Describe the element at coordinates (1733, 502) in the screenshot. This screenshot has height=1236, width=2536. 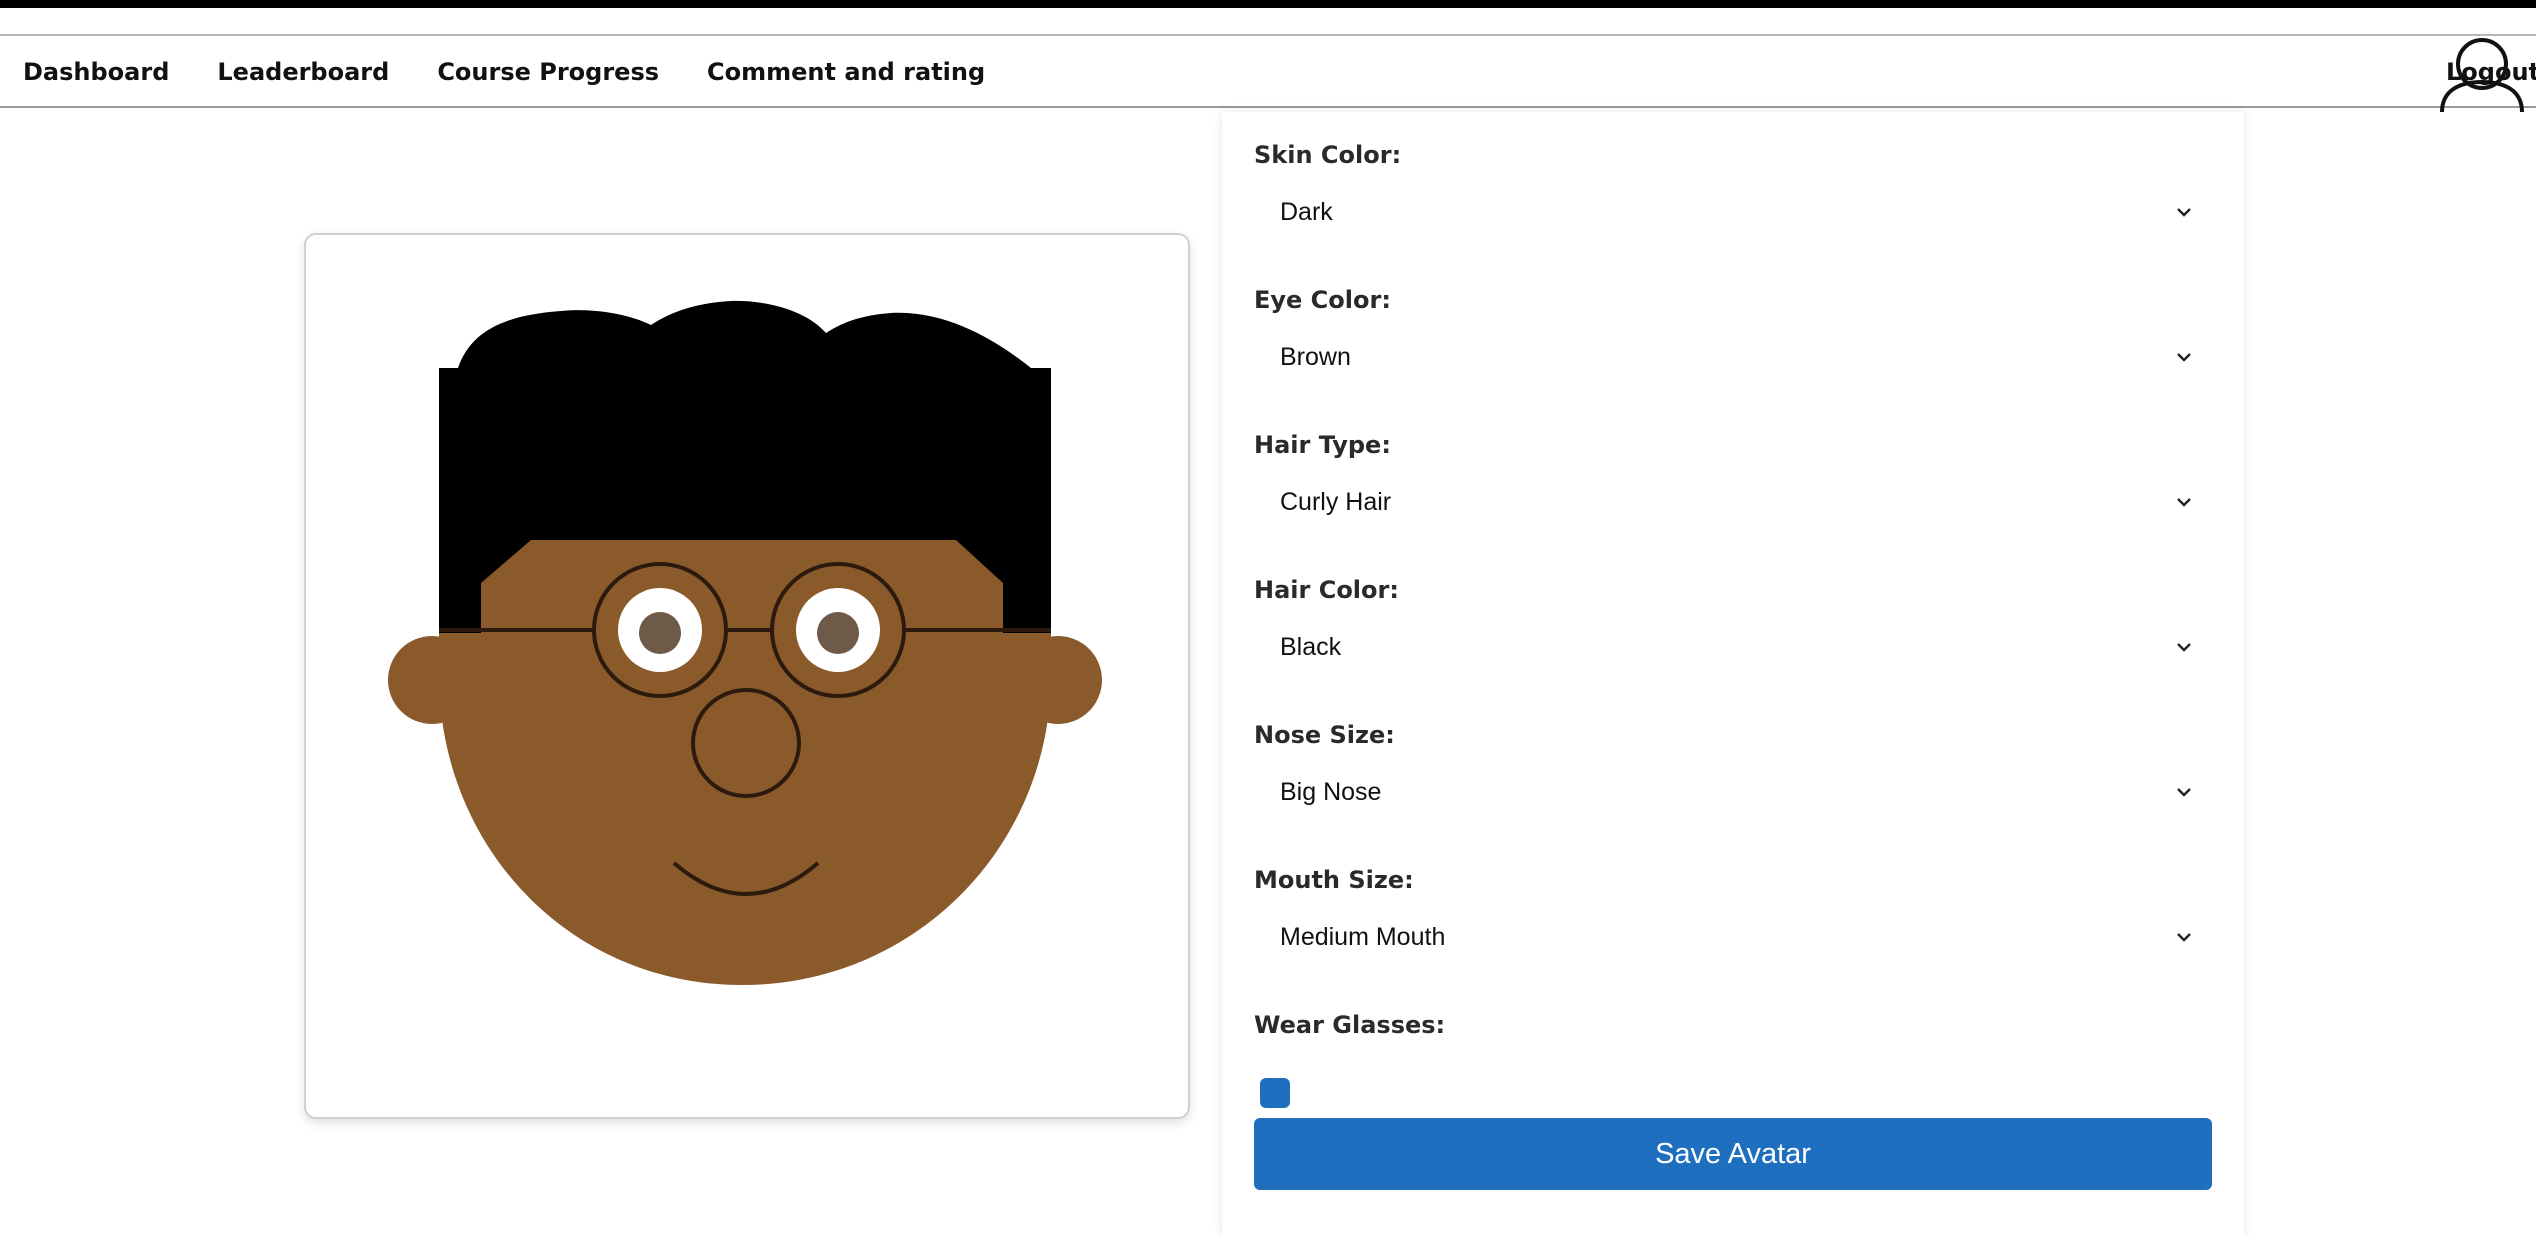
I see `hair-type-select: Curly Hair` at that location.